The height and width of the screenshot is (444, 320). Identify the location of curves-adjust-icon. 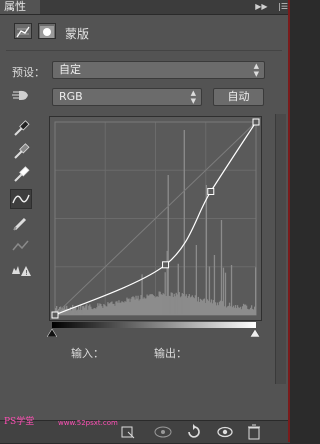
(23, 31).